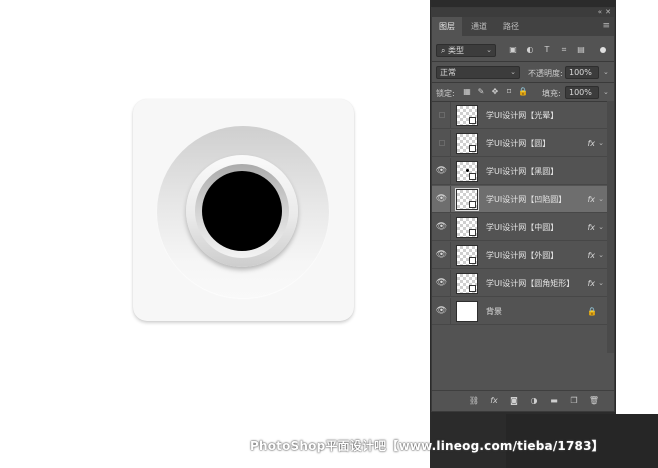  I want to click on text-filter-icon: T, so click(547, 50).